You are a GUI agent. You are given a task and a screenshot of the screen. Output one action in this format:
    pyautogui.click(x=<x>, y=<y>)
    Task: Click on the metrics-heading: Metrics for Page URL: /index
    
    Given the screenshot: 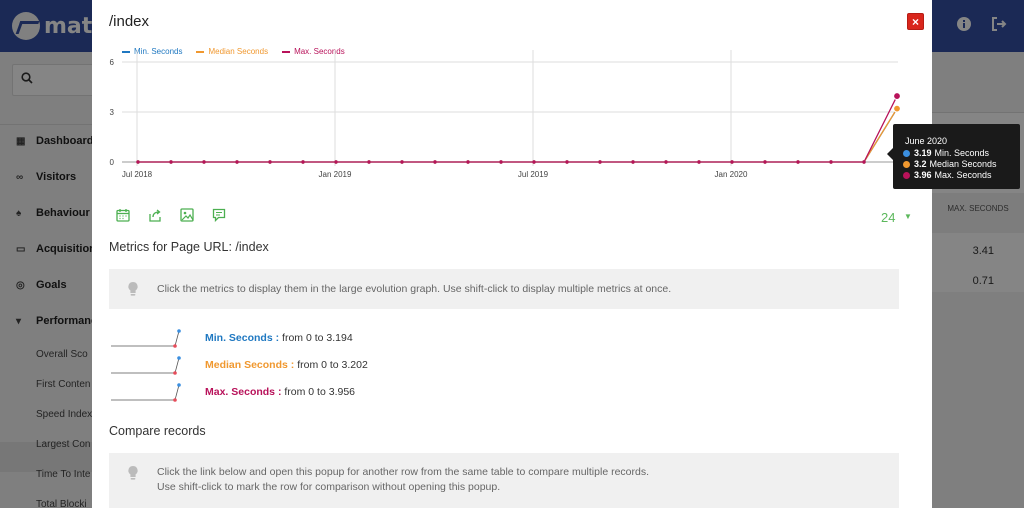 What is the action you would take?
    pyautogui.click(x=189, y=247)
    